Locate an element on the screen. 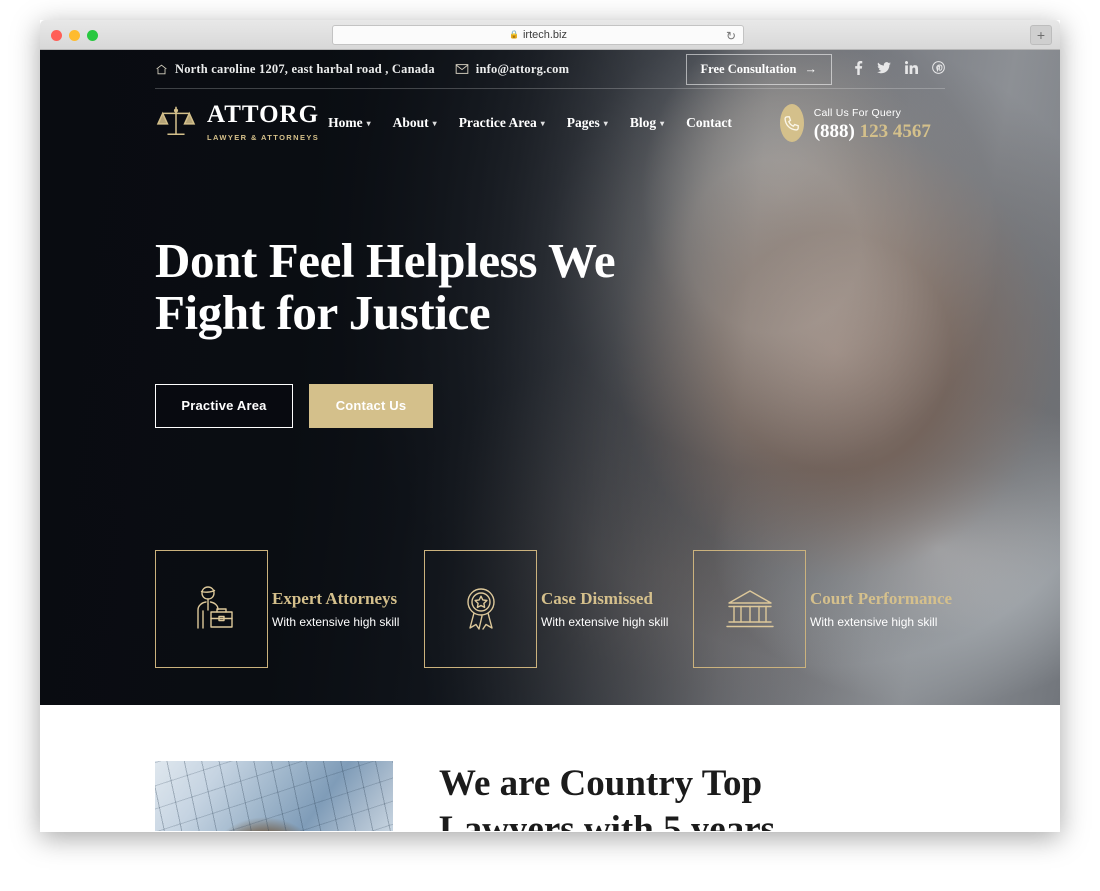  email-item: info@attorg.com is located at coordinates (512, 69).